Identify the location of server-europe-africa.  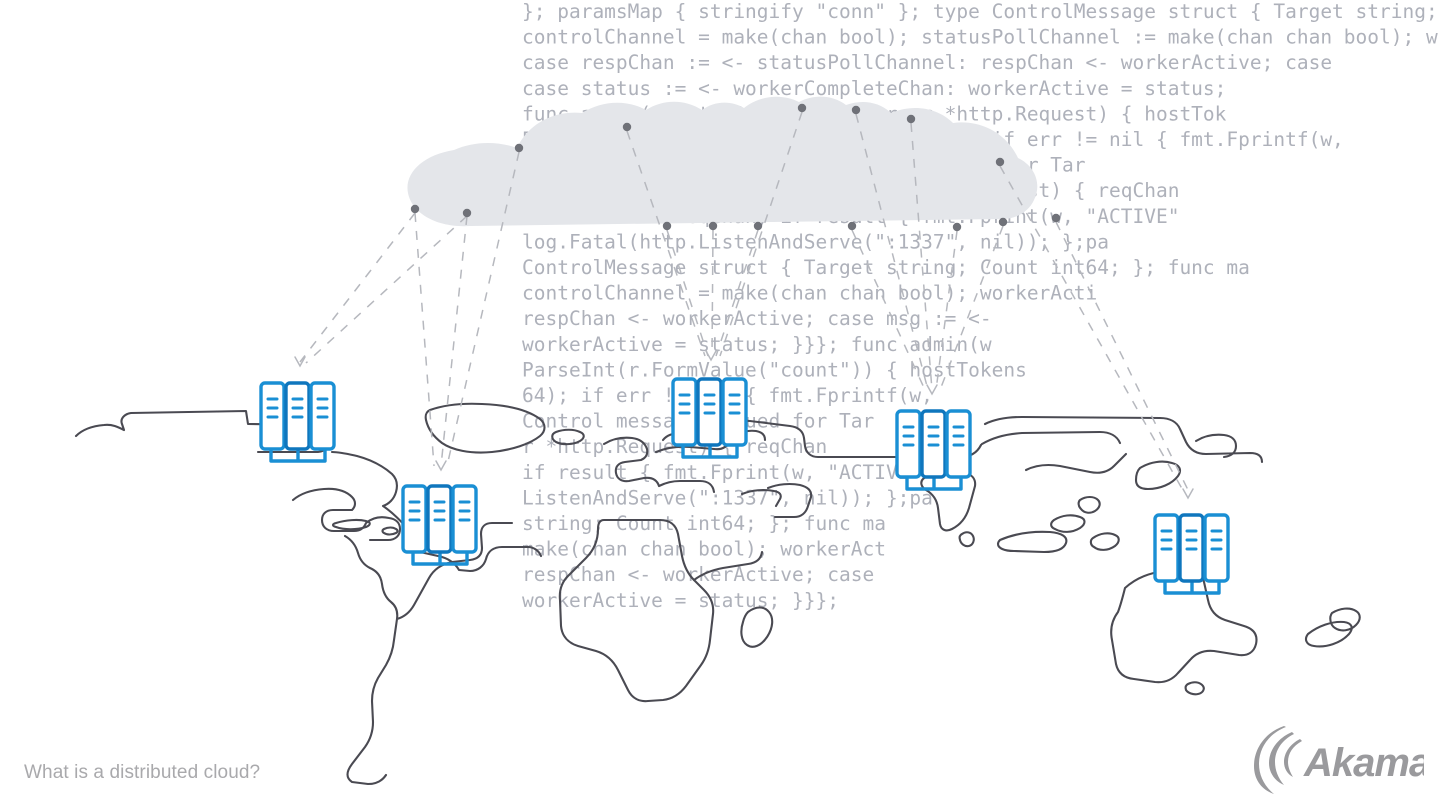
(710, 422).